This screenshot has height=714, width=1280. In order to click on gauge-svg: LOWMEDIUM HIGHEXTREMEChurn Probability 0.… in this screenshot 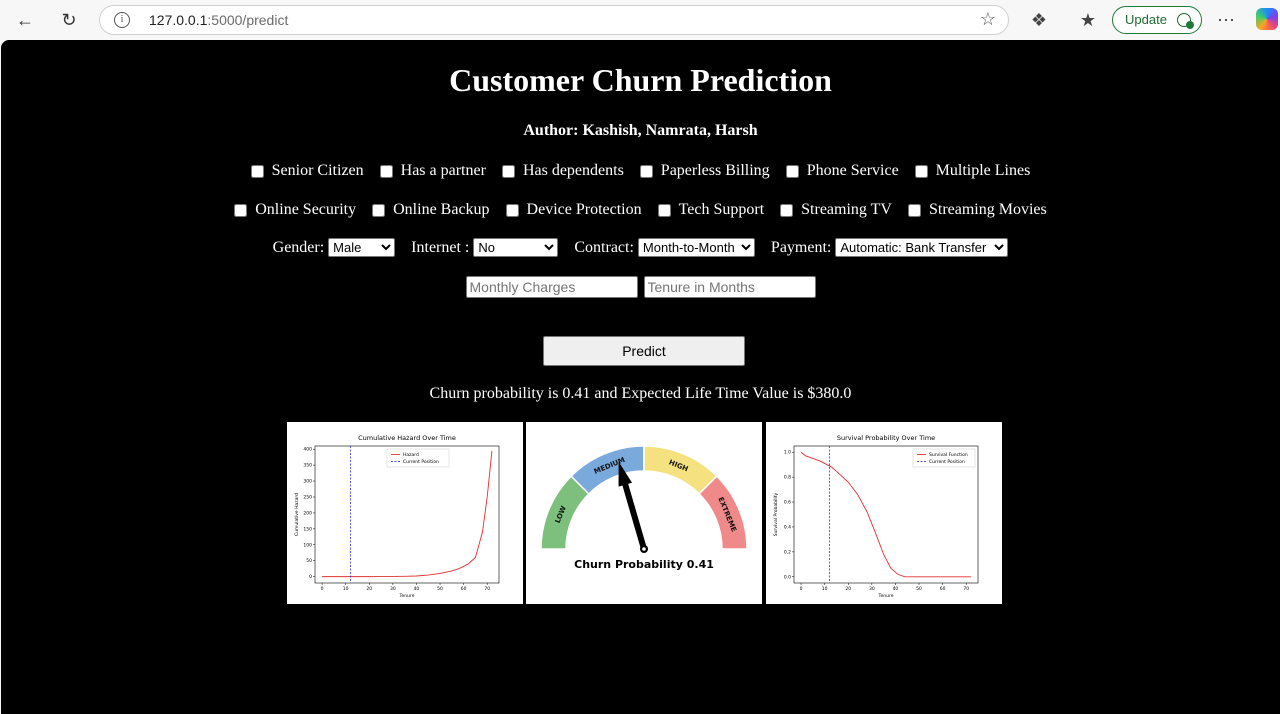, I will do `click(644, 508)`.